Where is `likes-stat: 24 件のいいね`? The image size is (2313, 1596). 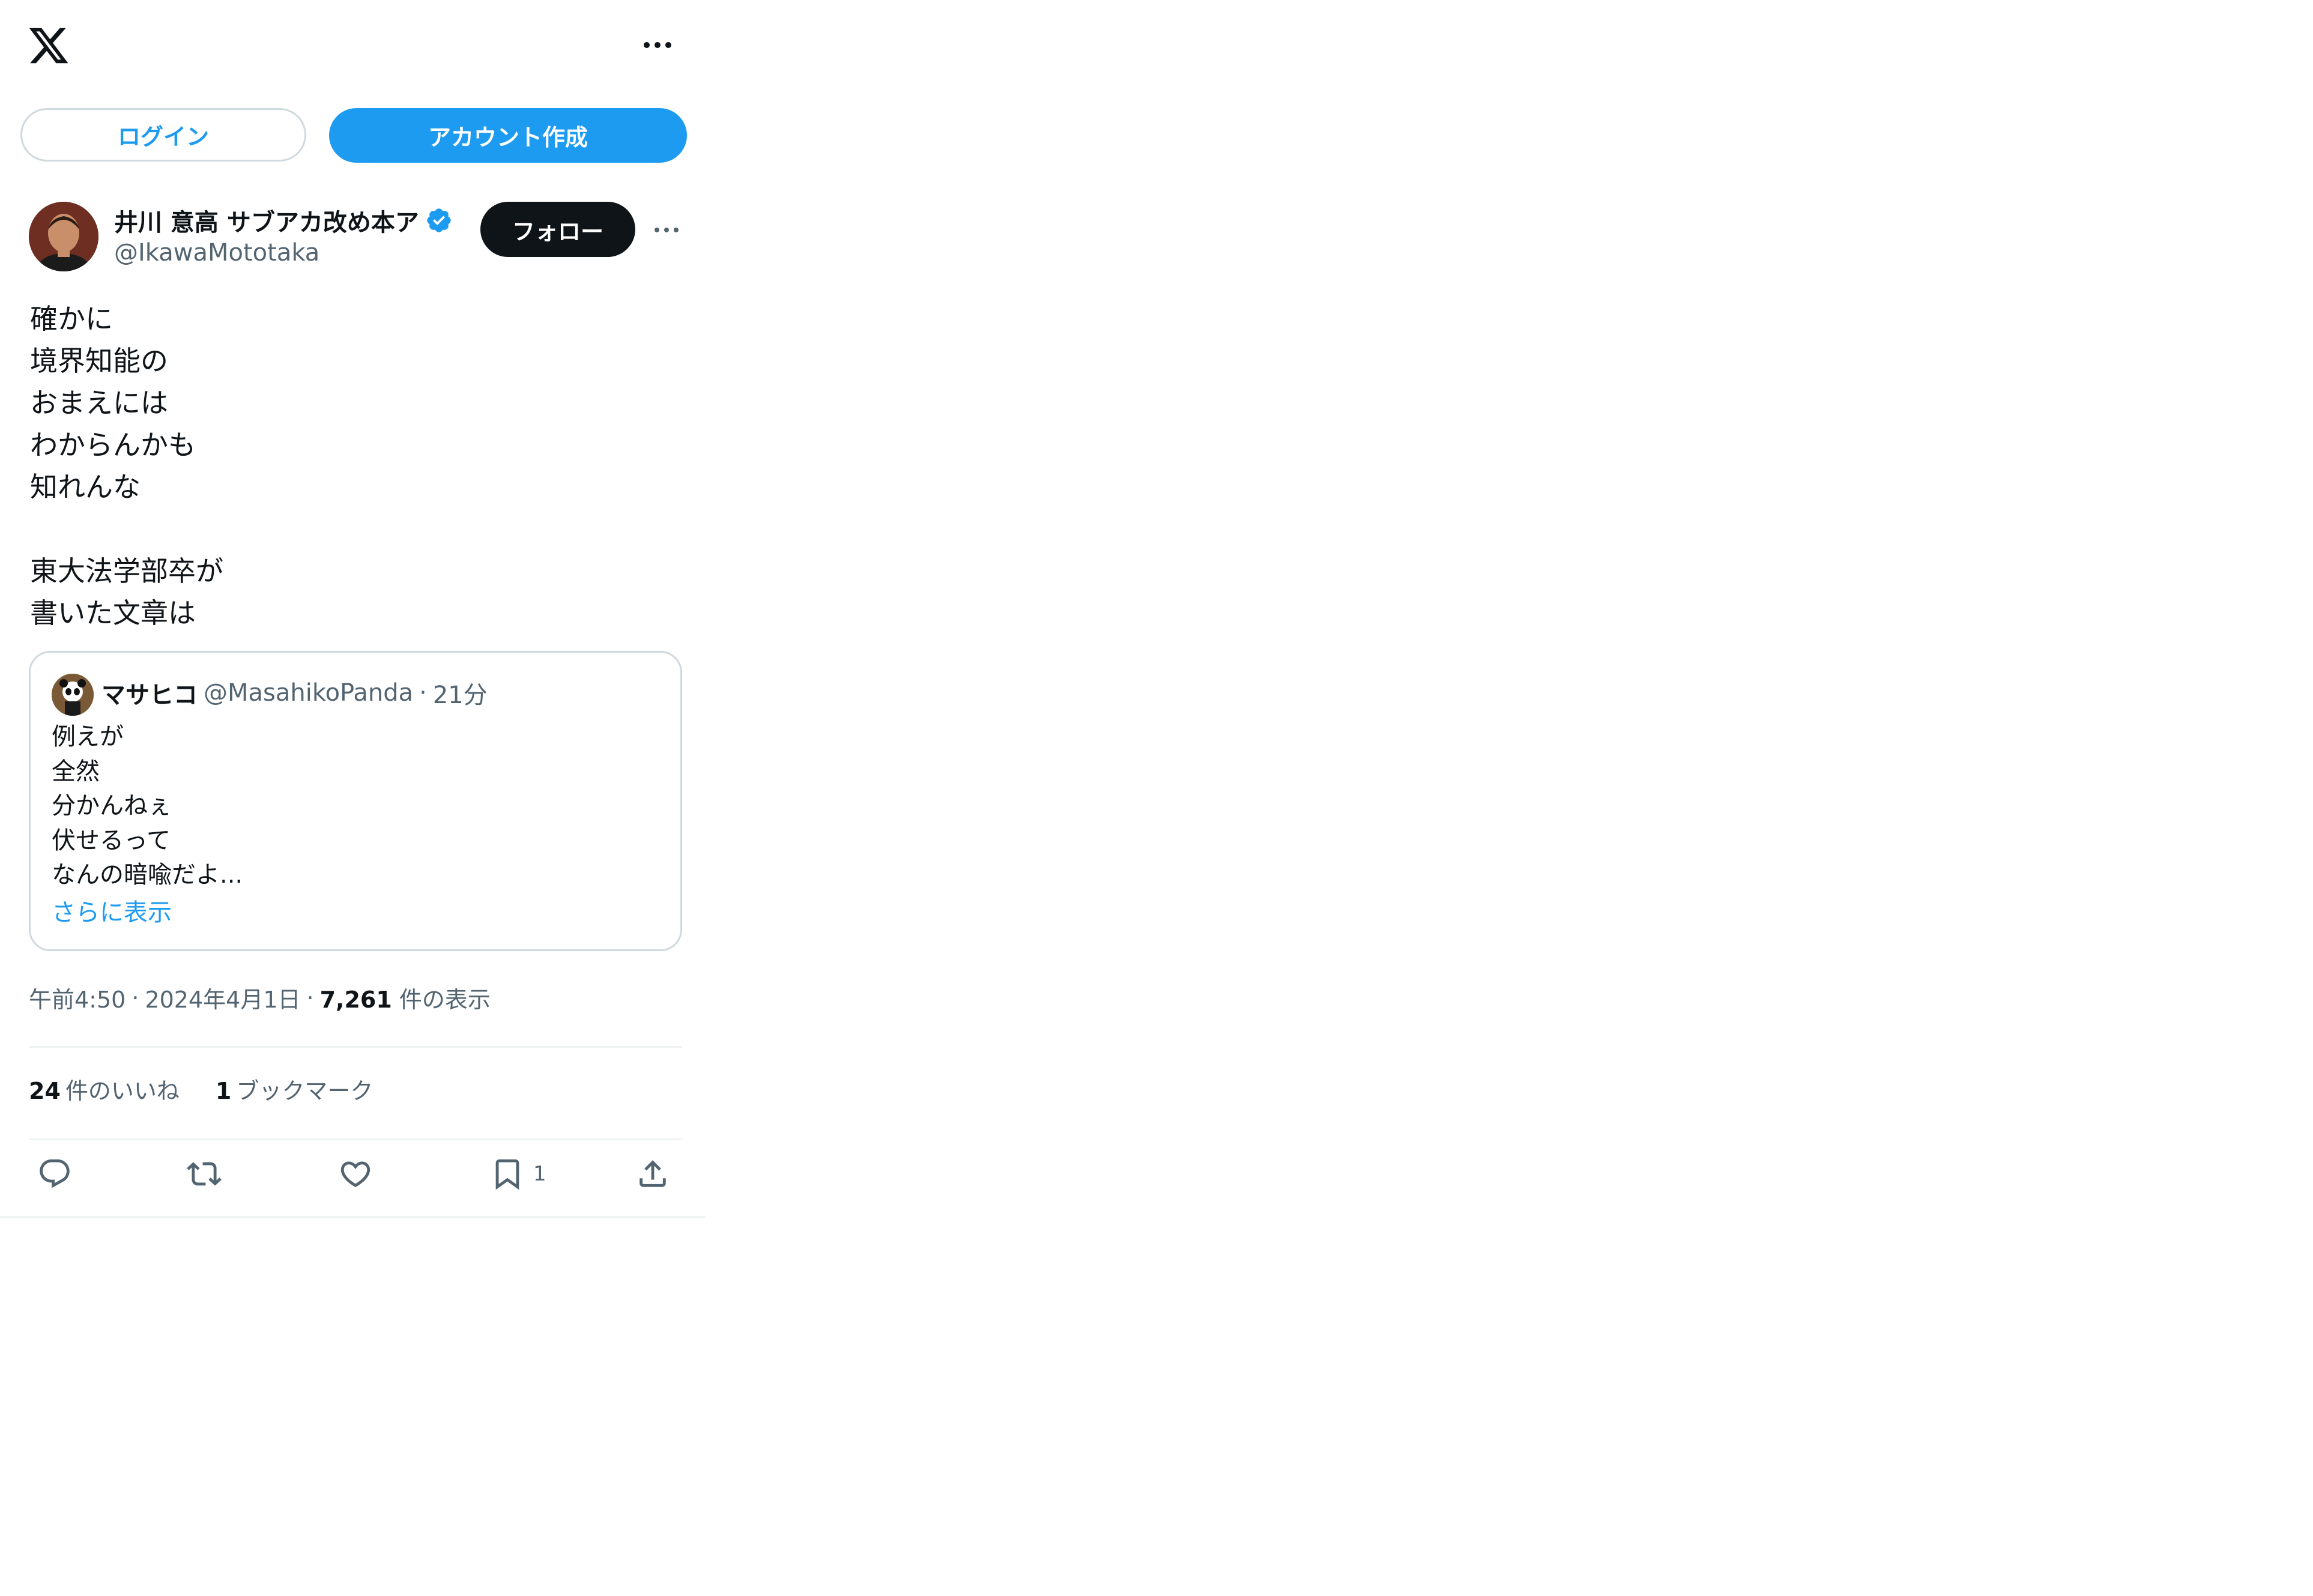
likes-stat: 24 件のいいね is located at coordinates (104, 1088).